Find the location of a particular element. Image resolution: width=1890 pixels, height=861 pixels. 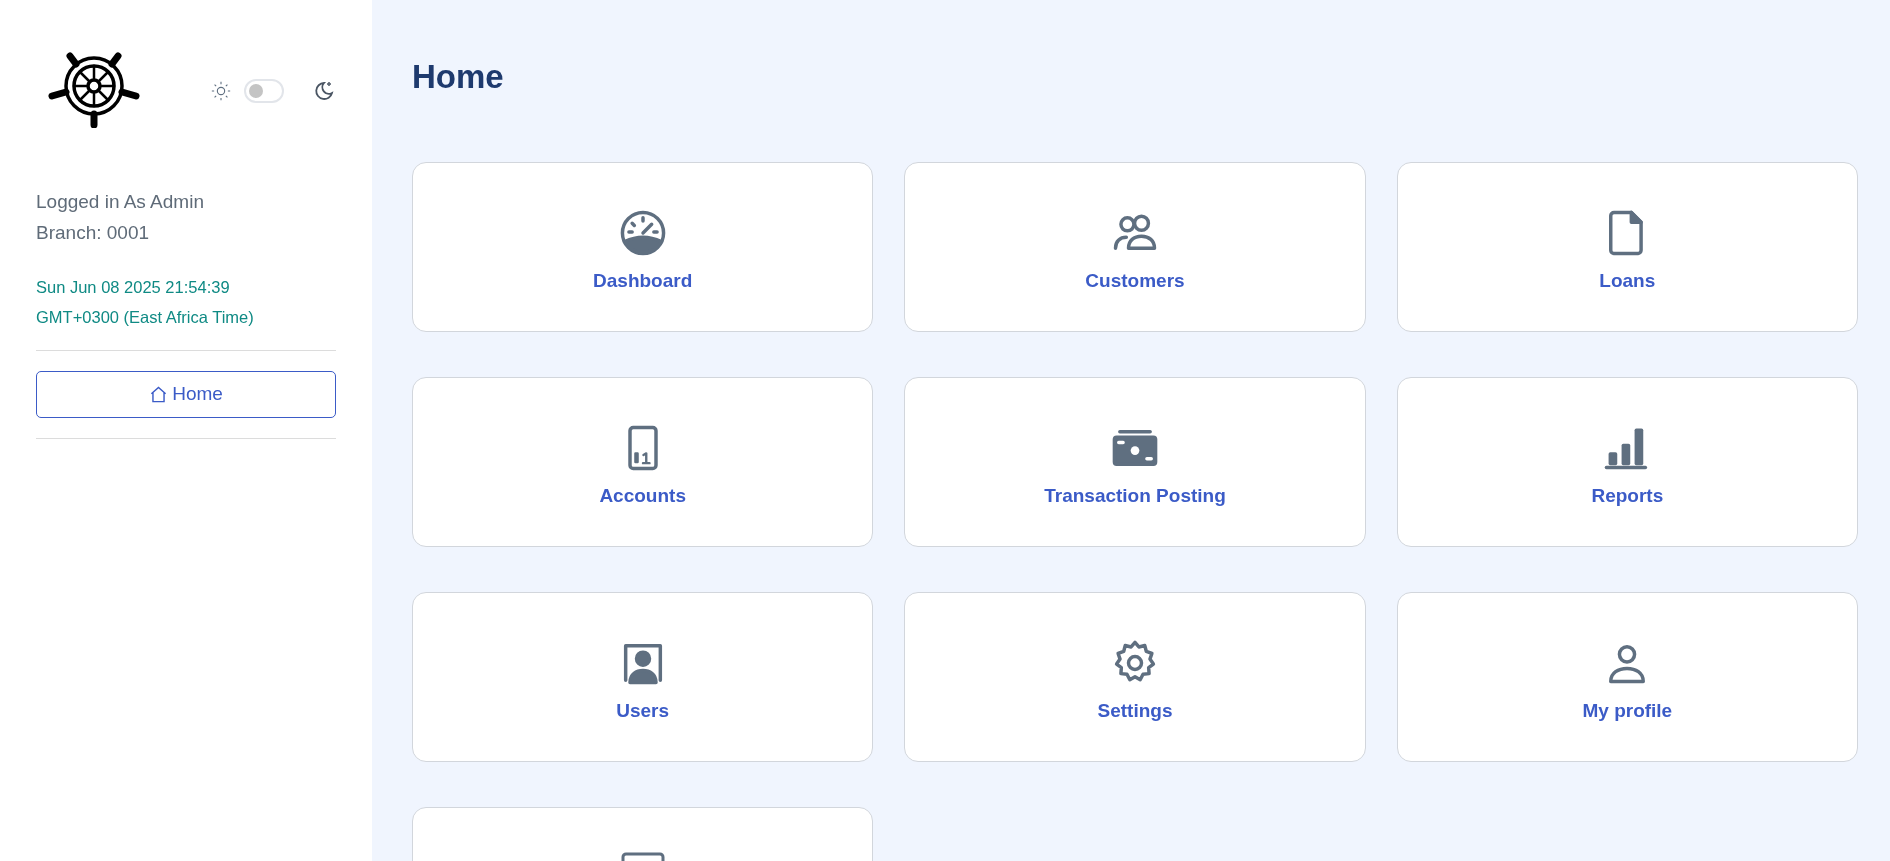

module-card: Users is located at coordinates (643, 677).